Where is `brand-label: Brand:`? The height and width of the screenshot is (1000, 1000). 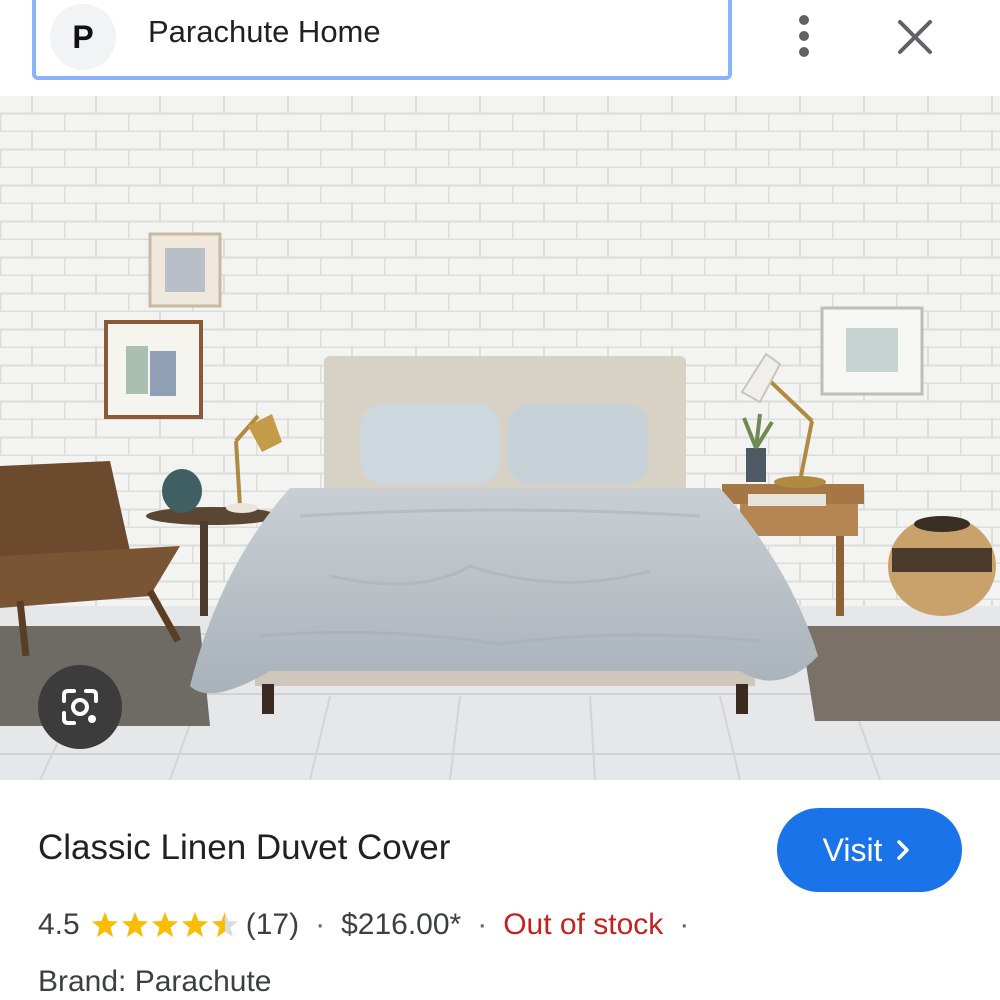
brand-label: Brand: is located at coordinates (86, 981).